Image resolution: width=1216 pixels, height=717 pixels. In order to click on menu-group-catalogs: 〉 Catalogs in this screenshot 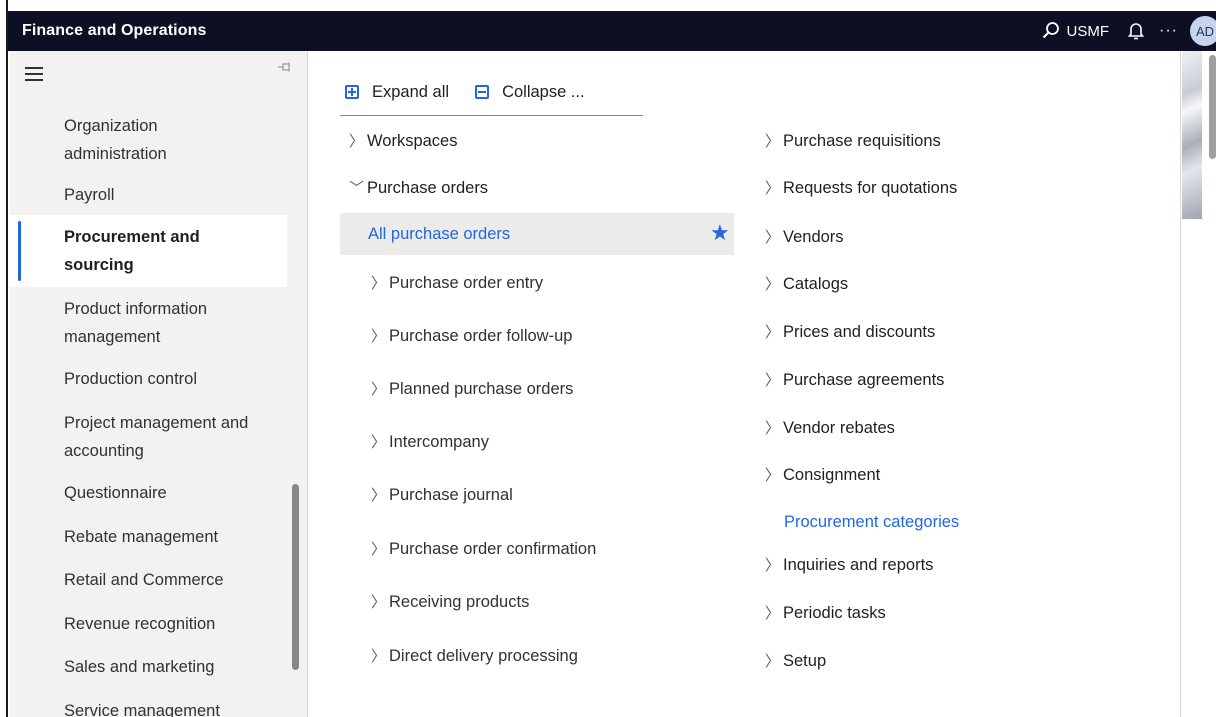, I will do `click(806, 283)`.